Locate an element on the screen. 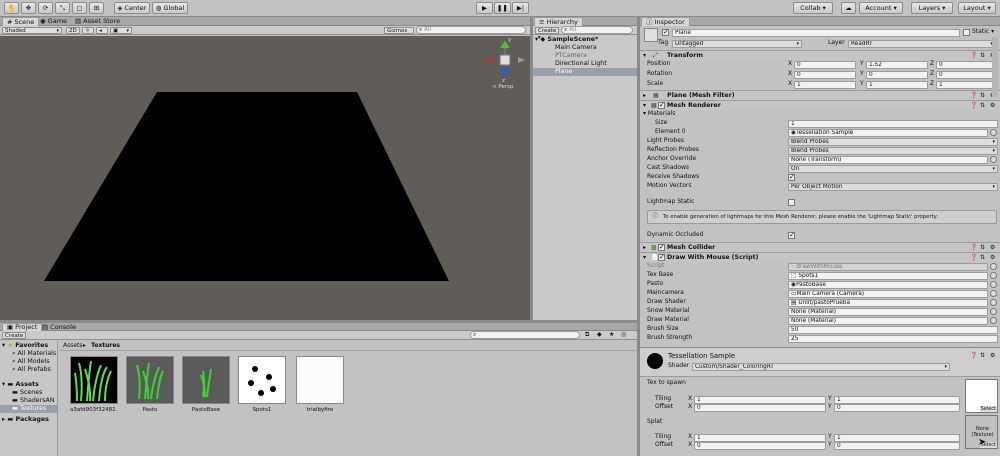  filter-type-icon: ⧉ is located at coordinates (587, 335).